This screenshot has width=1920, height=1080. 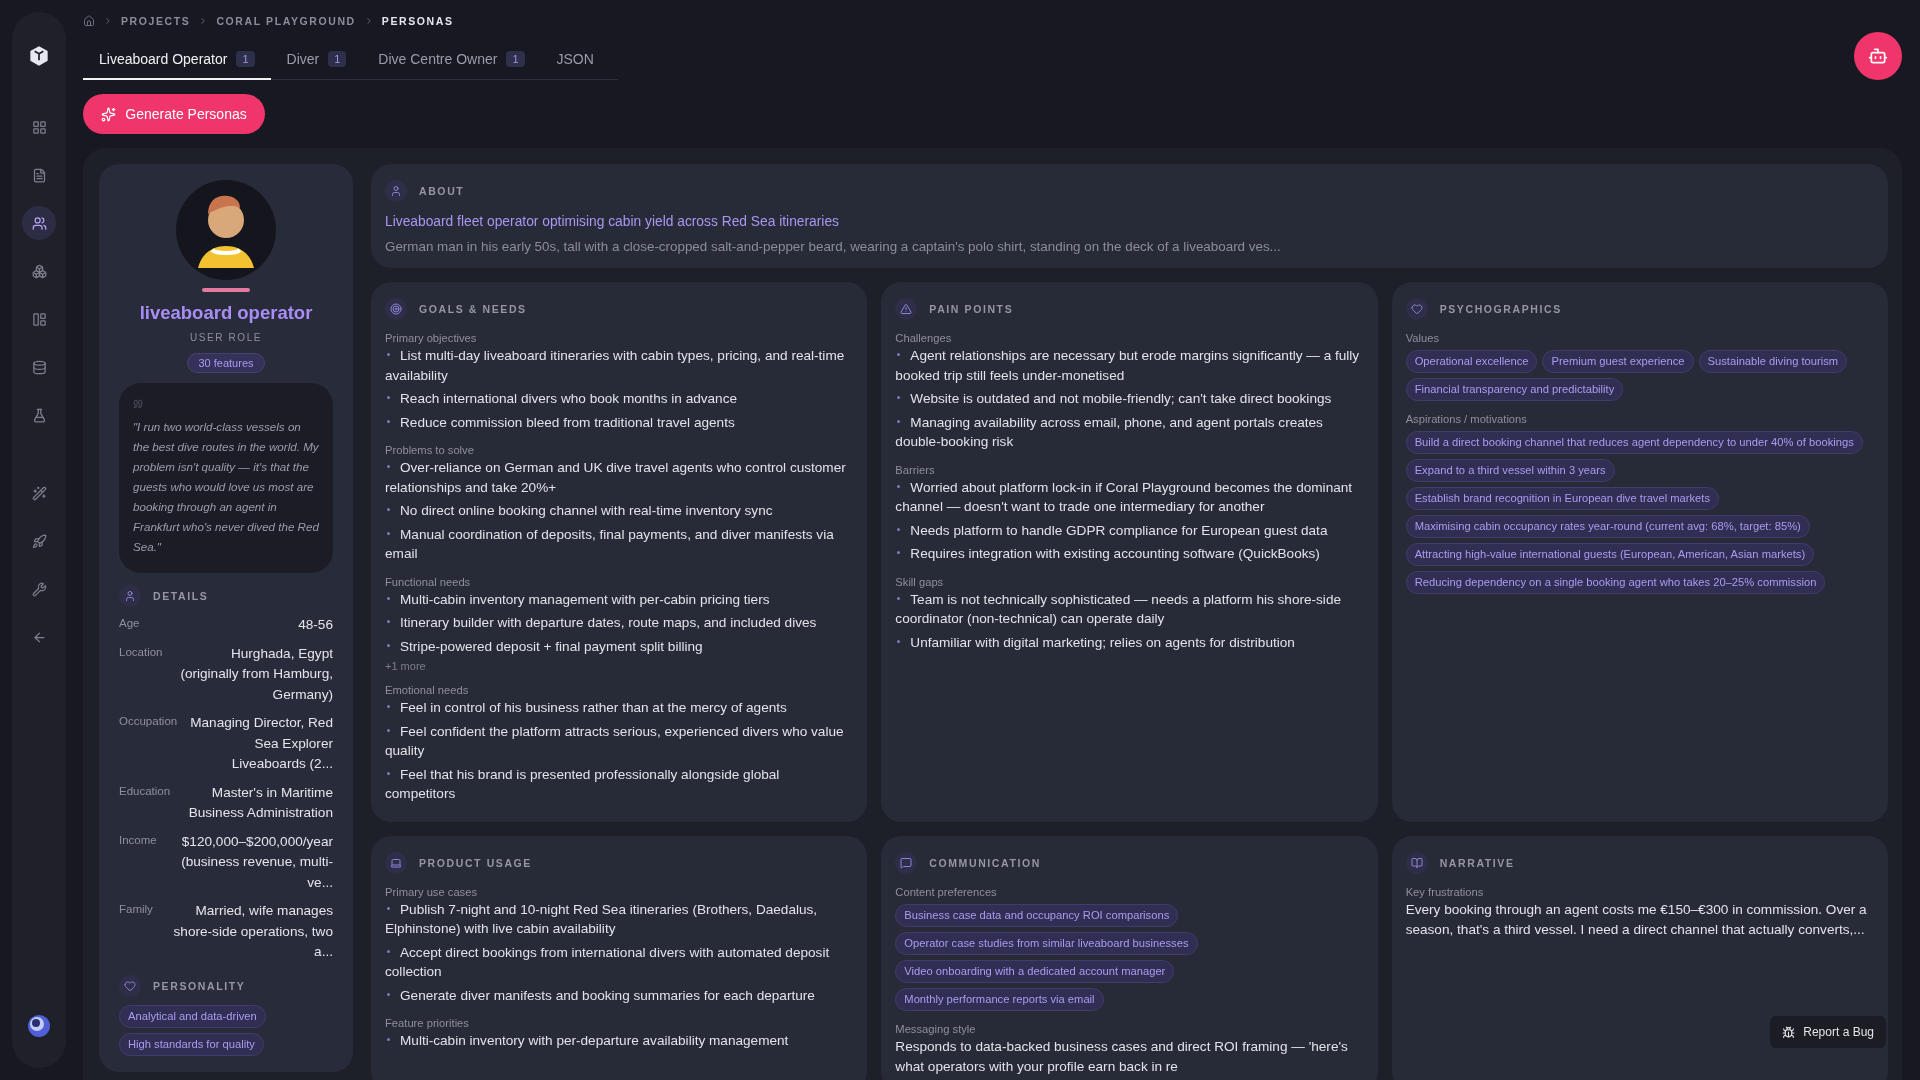 I want to click on section-title: ABOUT, so click(x=442, y=191).